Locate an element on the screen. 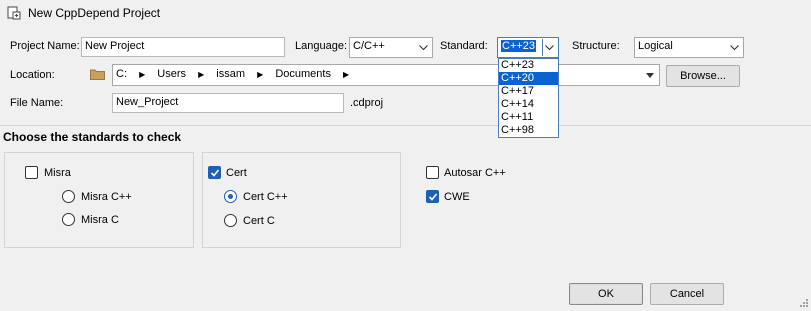 This screenshot has width=811, height=311. crumb-user: issam is located at coordinates (230, 74).